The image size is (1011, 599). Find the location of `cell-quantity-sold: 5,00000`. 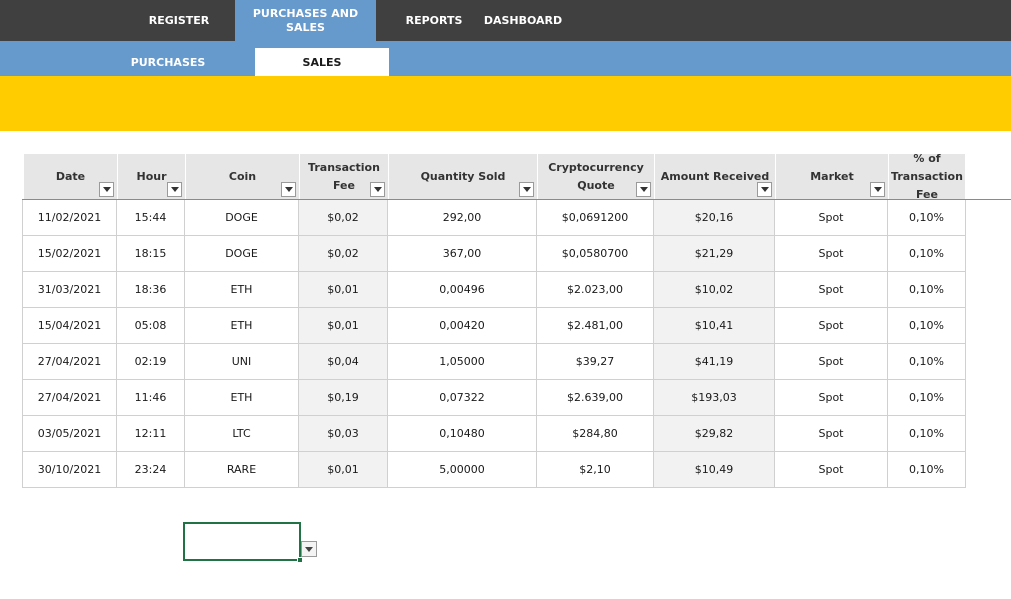

cell-quantity-sold: 5,00000 is located at coordinates (462, 470).